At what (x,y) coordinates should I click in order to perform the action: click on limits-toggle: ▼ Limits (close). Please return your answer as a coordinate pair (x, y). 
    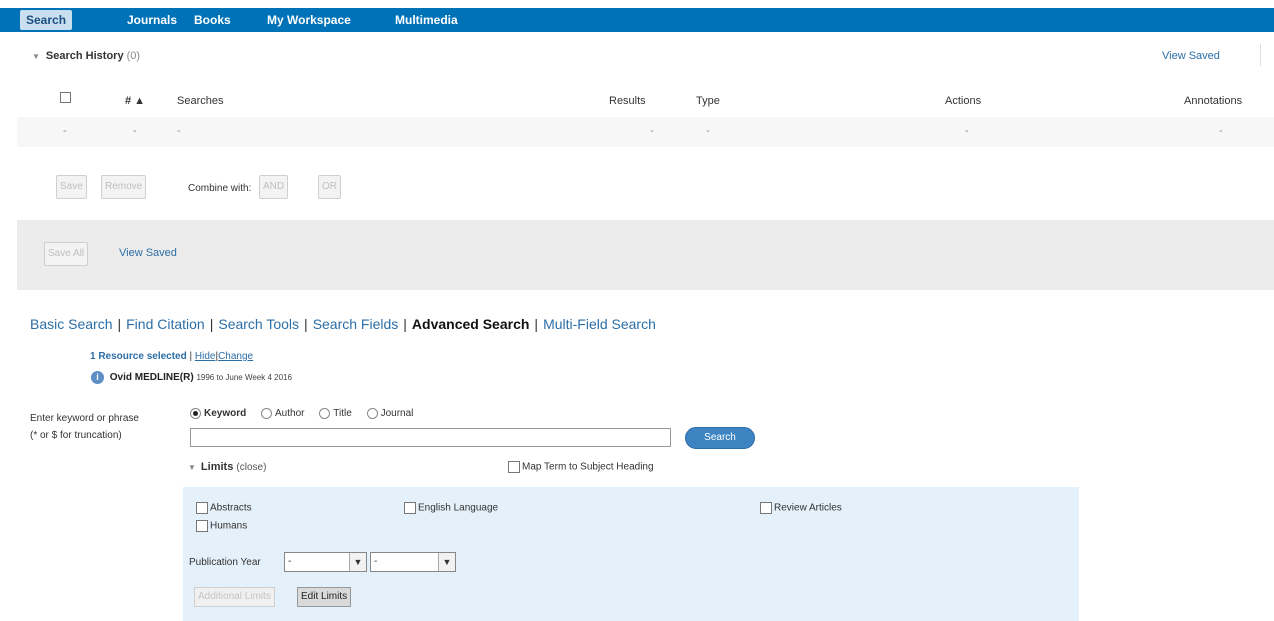
    Looking at the image, I should click on (227, 467).